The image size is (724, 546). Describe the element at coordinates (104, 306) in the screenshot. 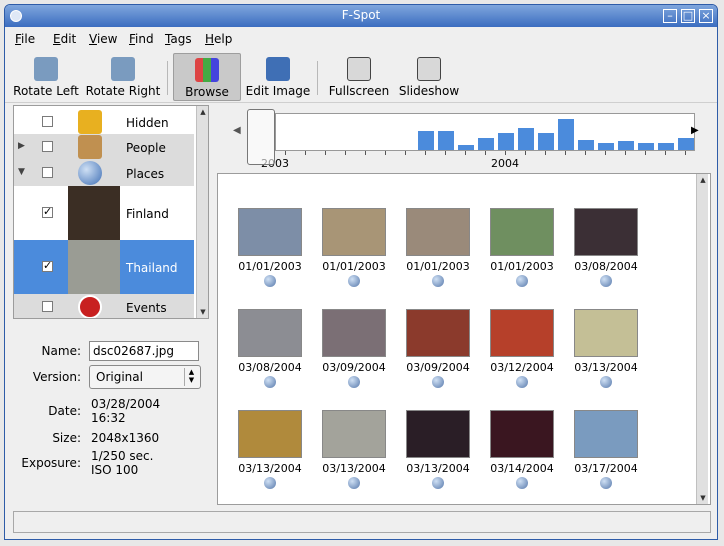

I see `tag-row-events: Events` at that location.